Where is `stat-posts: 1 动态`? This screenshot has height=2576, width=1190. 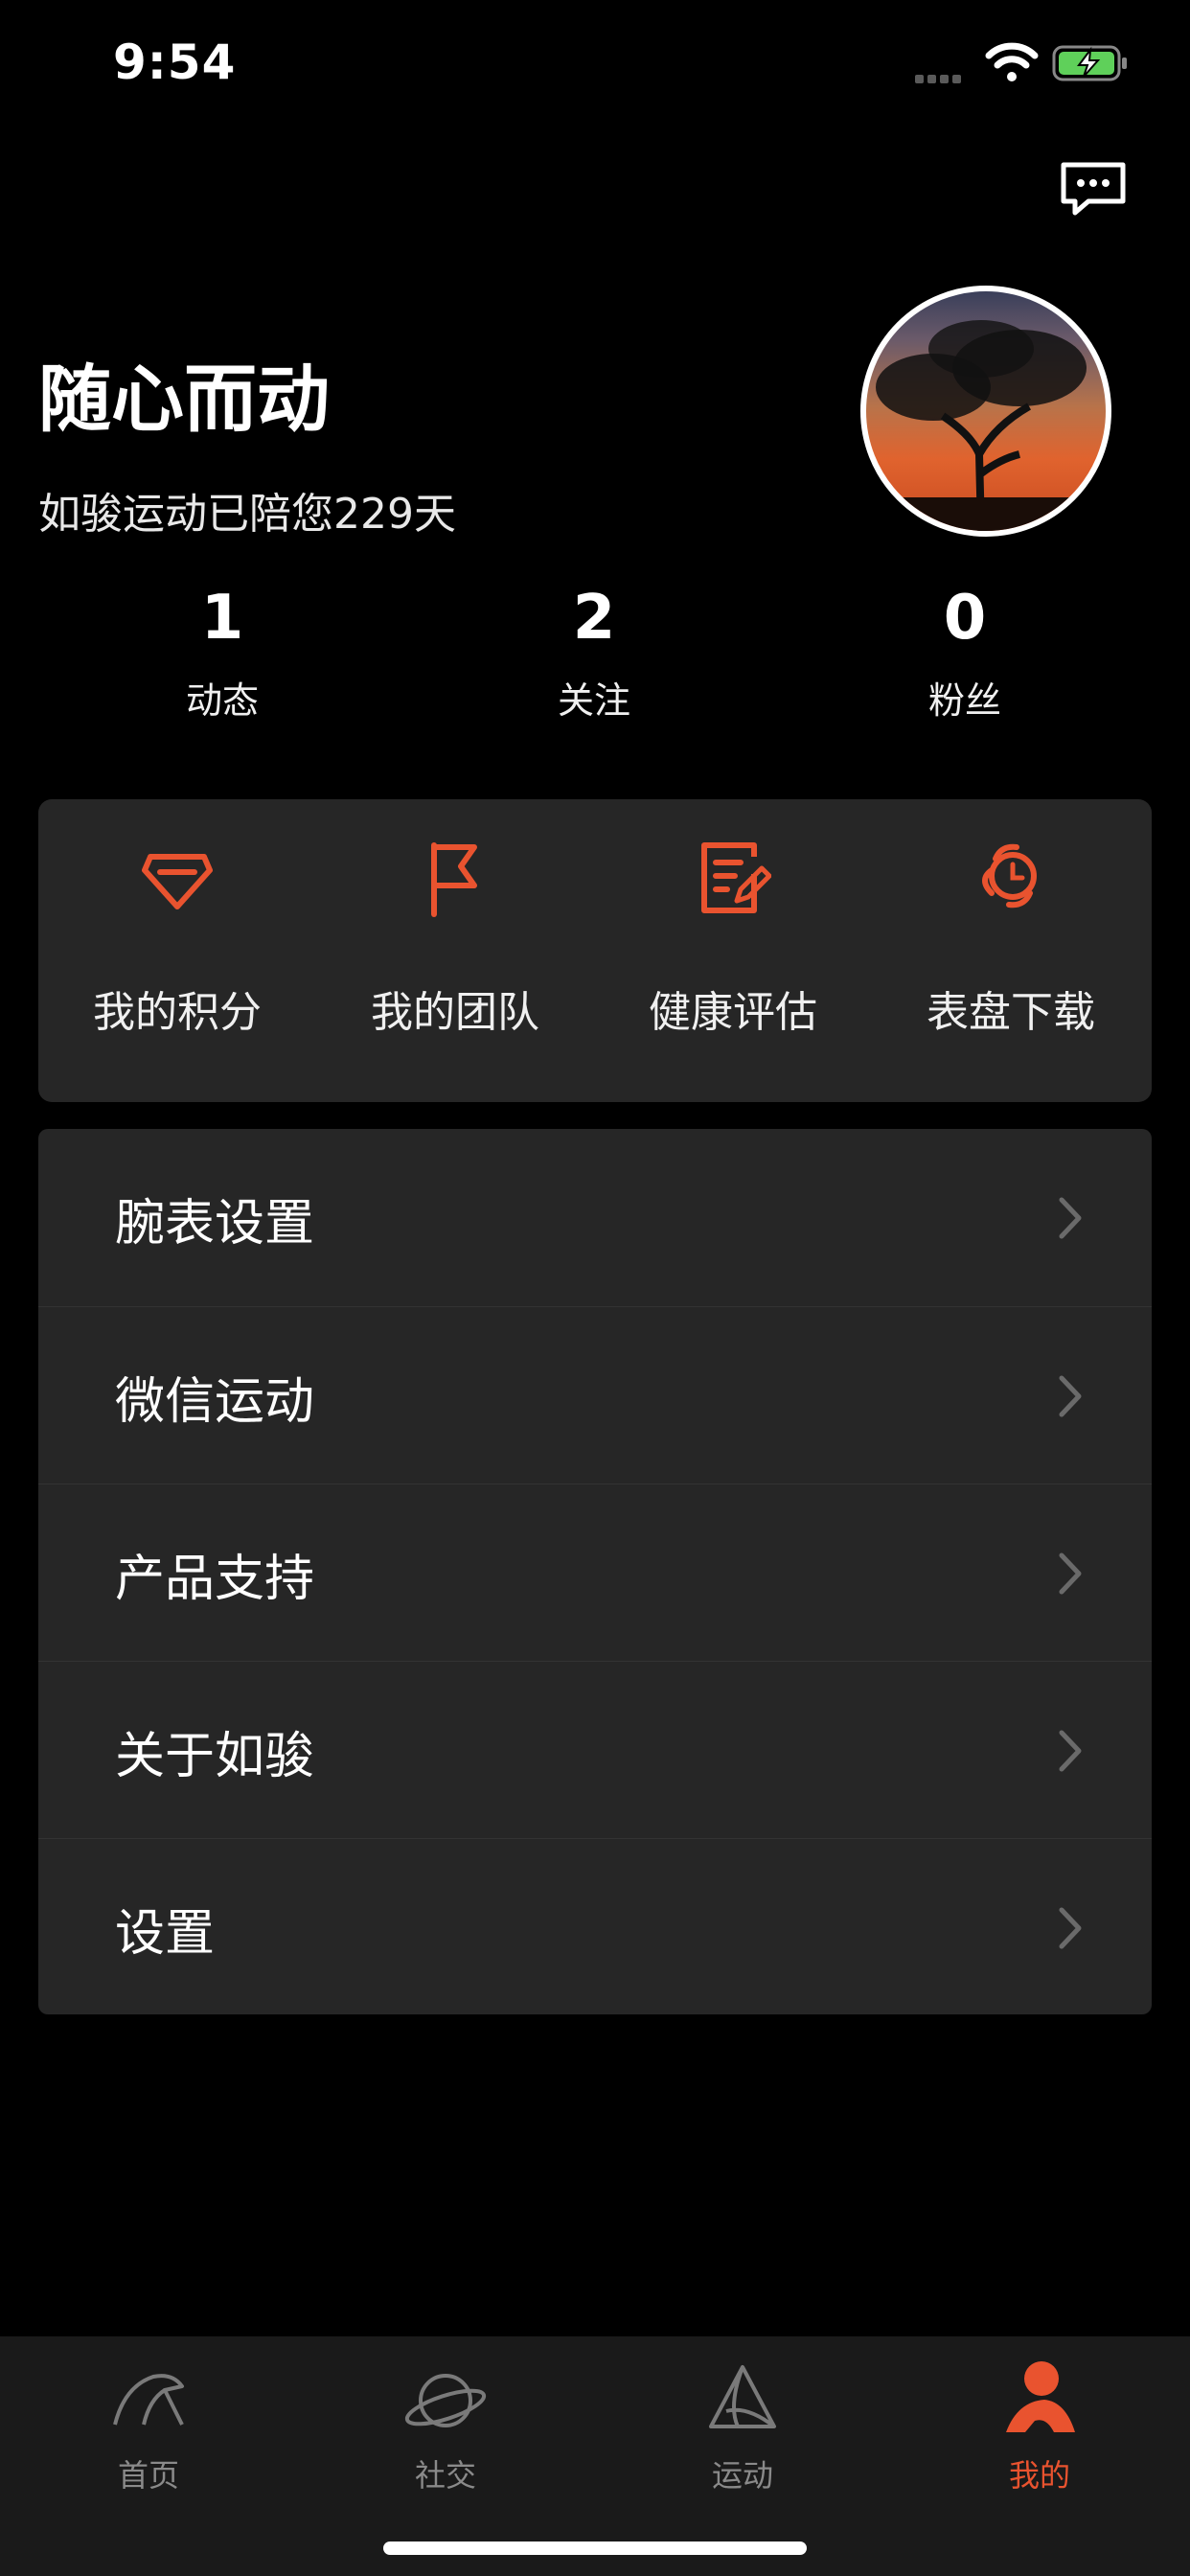 stat-posts: 1 动态 is located at coordinates (222, 653).